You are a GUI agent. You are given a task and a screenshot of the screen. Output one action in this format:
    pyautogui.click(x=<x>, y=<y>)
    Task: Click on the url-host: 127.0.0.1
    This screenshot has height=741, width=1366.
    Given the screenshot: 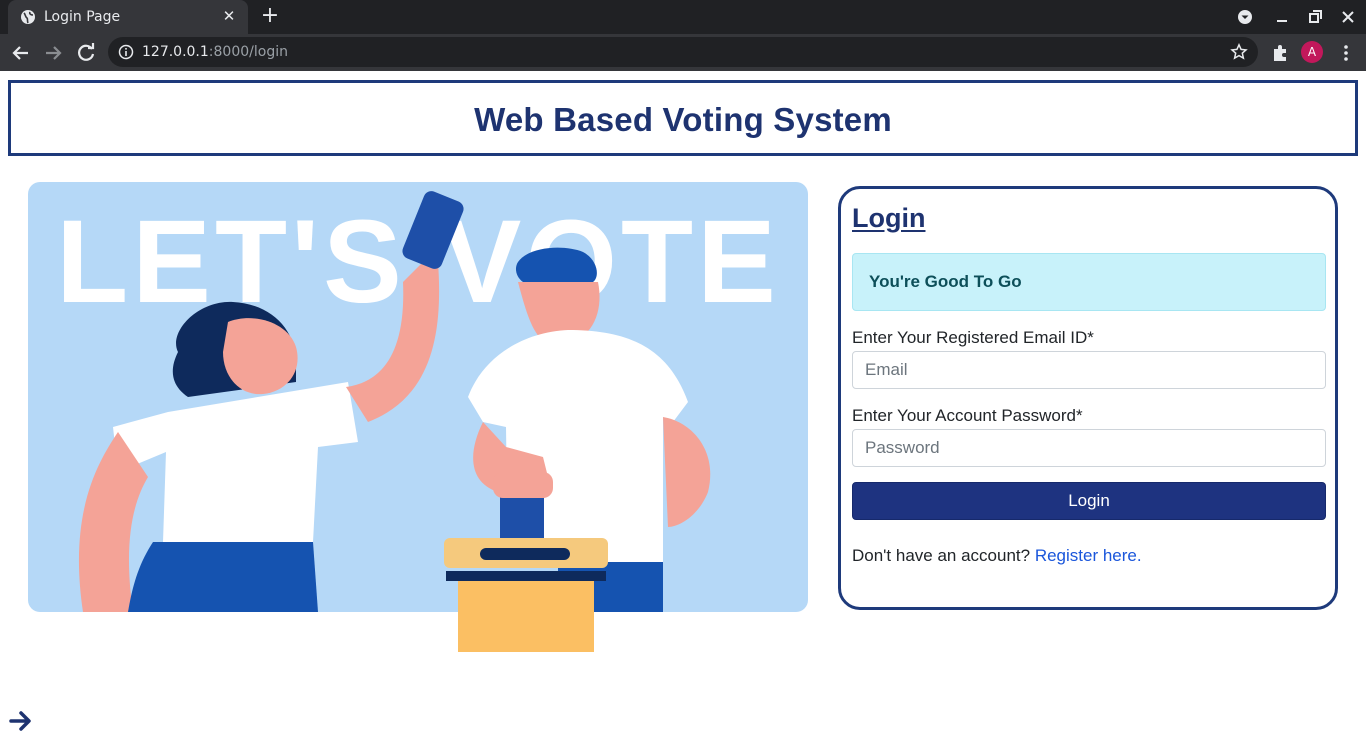 What is the action you would take?
    pyautogui.click(x=175, y=52)
    